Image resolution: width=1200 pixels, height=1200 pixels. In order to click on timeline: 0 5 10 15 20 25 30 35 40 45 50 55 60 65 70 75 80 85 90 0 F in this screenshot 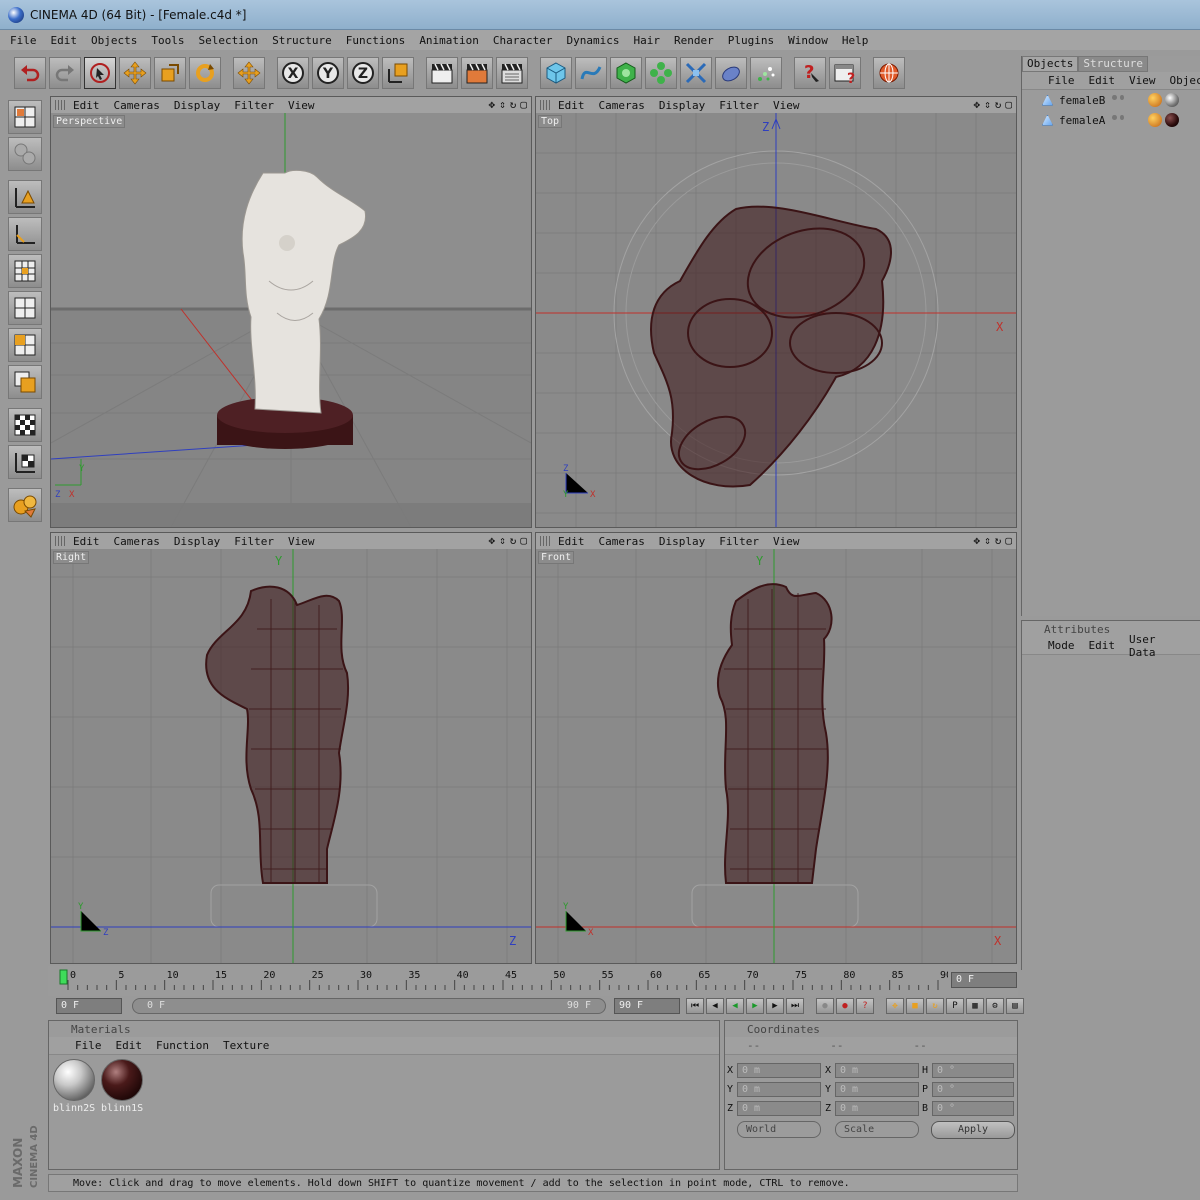, I will do `click(533, 981)`.